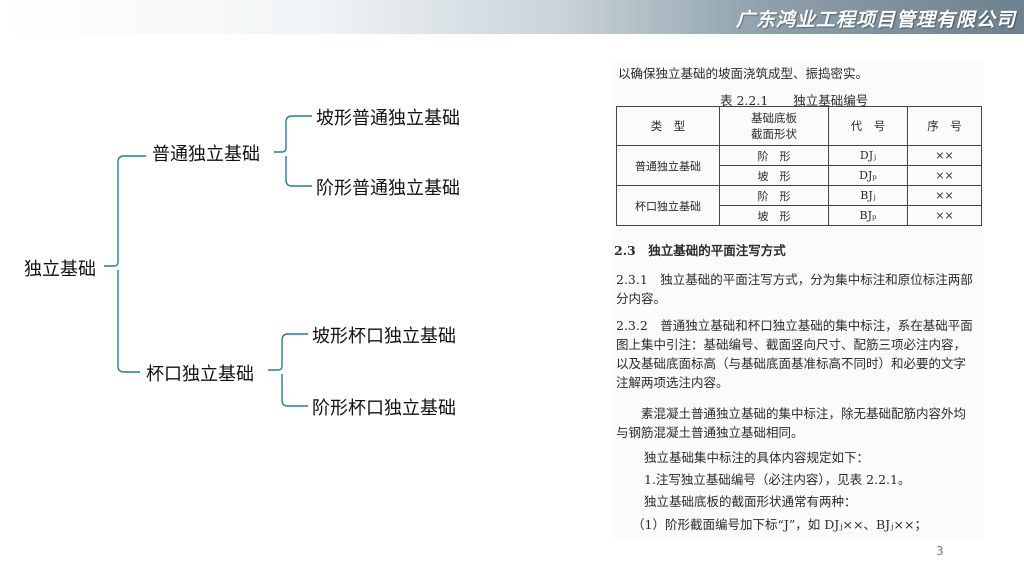  I want to click on paragraph-step-section: （1）阶形截面编号加下标“J”，如 DJⱼ××、BJⱼ××；, so click(779, 524).